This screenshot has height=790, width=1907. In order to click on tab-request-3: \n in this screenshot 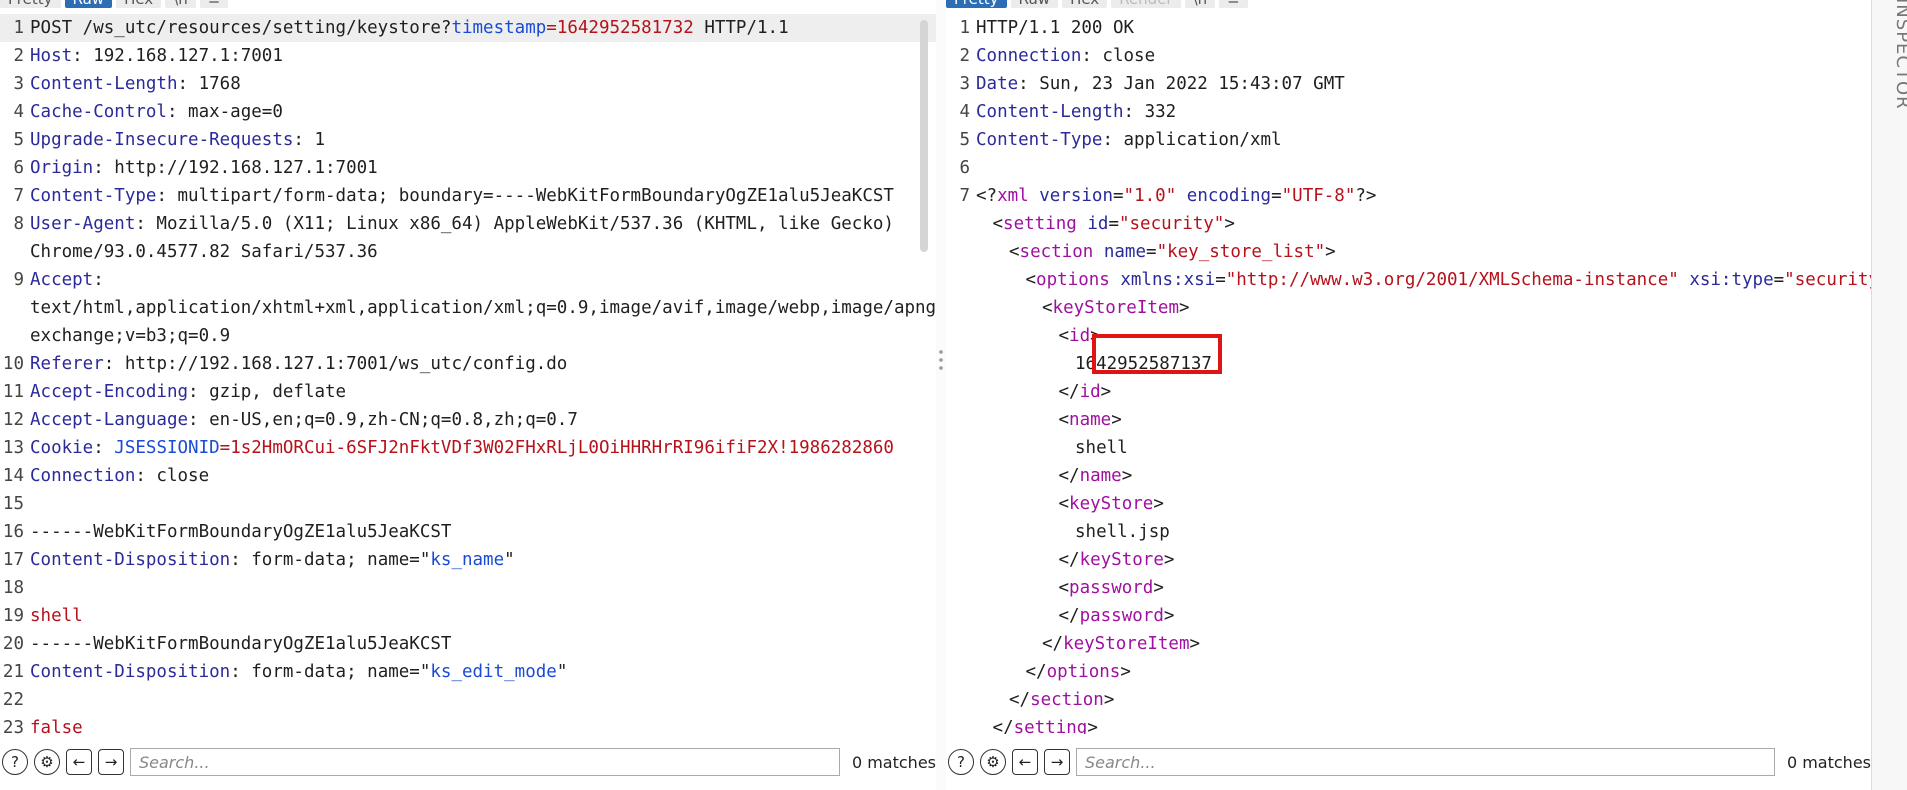, I will do `click(180, 4)`.